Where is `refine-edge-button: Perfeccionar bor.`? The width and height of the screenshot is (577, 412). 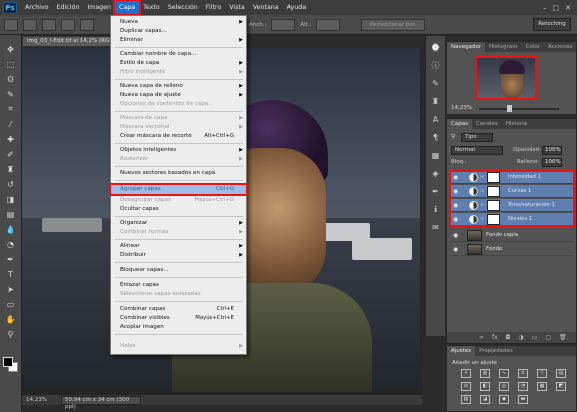
refine-edge-button: Perfeccionar bor. is located at coordinates (393, 25).